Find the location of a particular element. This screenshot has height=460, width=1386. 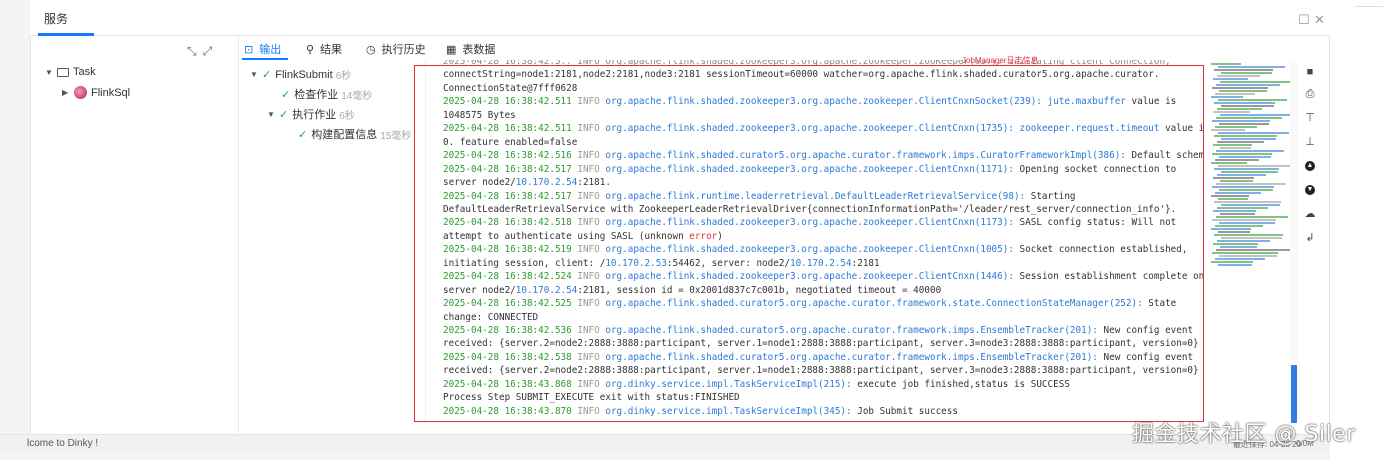

tree-node-flinksql: ▶ FlinkSql is located at coordinates (96, 92).